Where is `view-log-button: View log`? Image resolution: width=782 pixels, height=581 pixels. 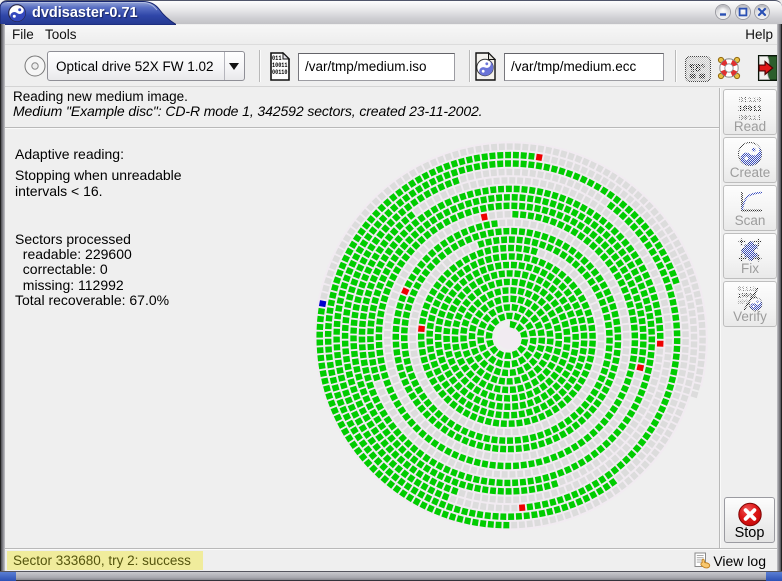
view-log-button: View log is located at coordinates (730, 560).